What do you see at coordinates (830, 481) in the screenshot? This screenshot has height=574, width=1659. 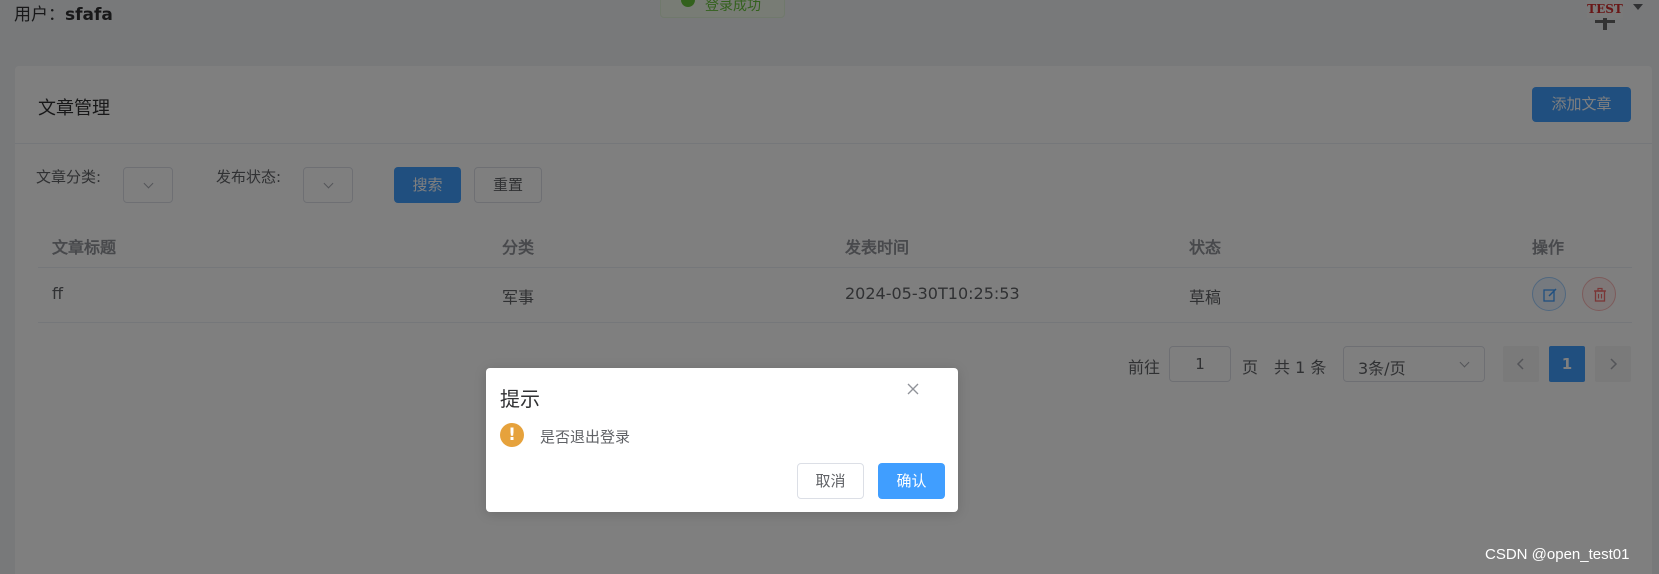 I see `cancel-button: 取消` at bounding box center [830, 481].